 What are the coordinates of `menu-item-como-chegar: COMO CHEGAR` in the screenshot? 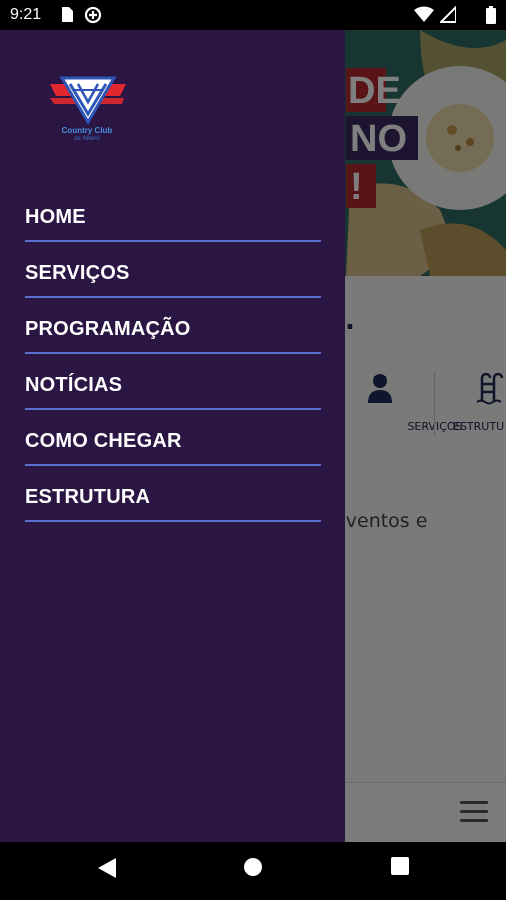 It's located at (173, 439).